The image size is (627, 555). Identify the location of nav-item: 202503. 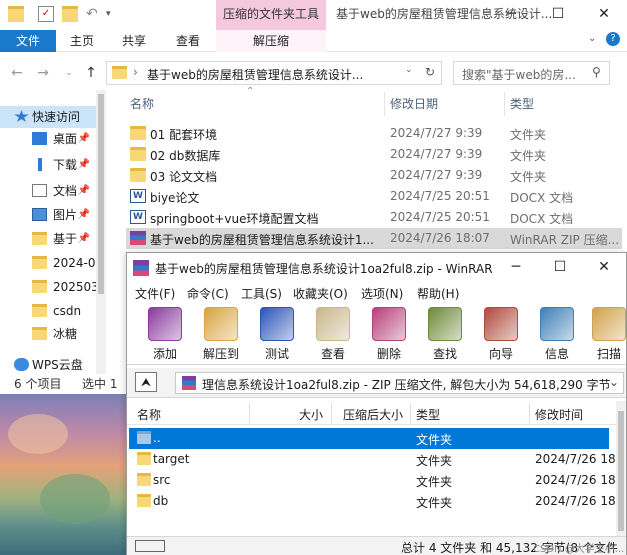
(48, 287).